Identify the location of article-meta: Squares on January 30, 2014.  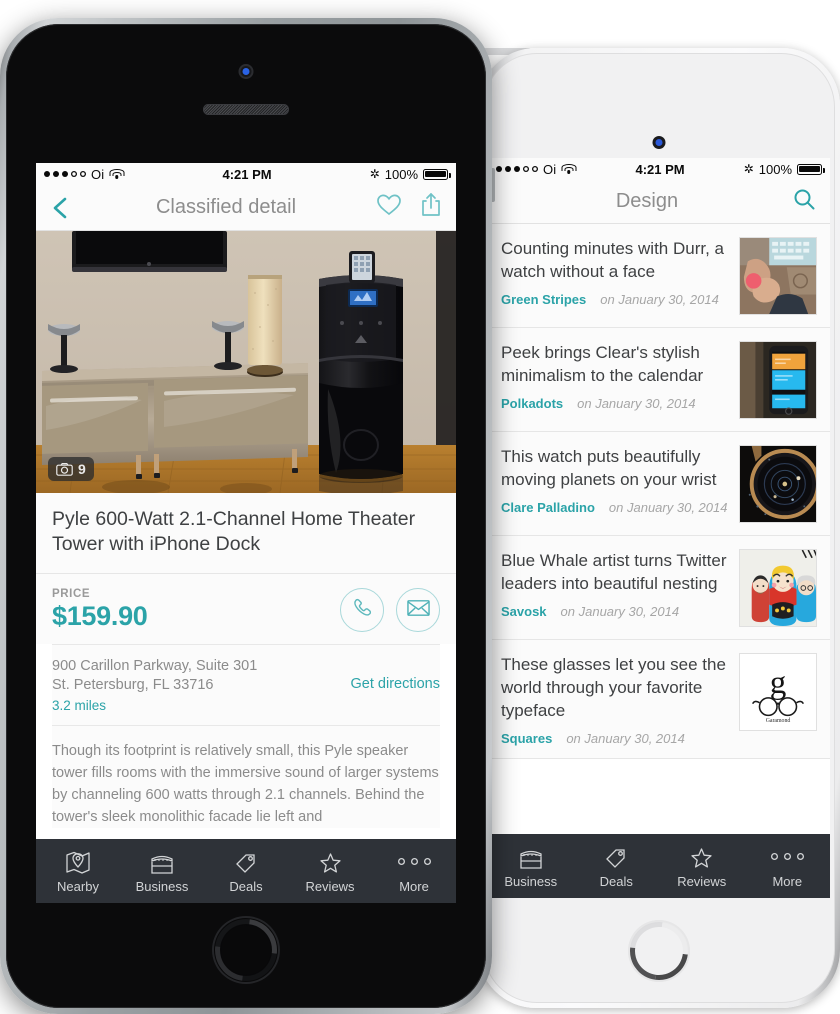
(614, 738).